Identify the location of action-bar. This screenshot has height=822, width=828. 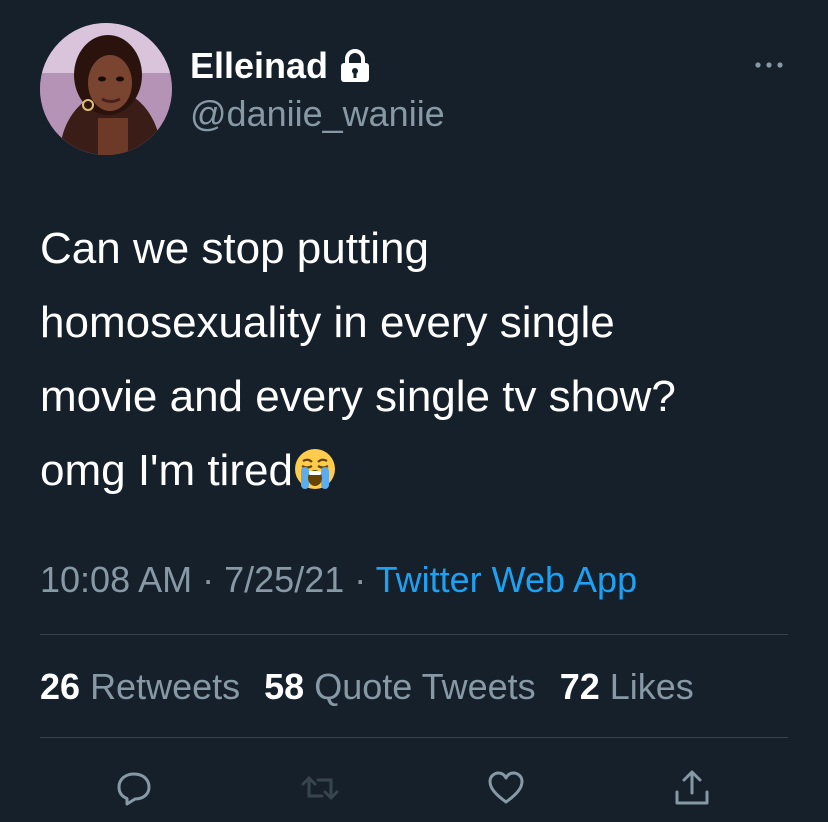
(414, 788).